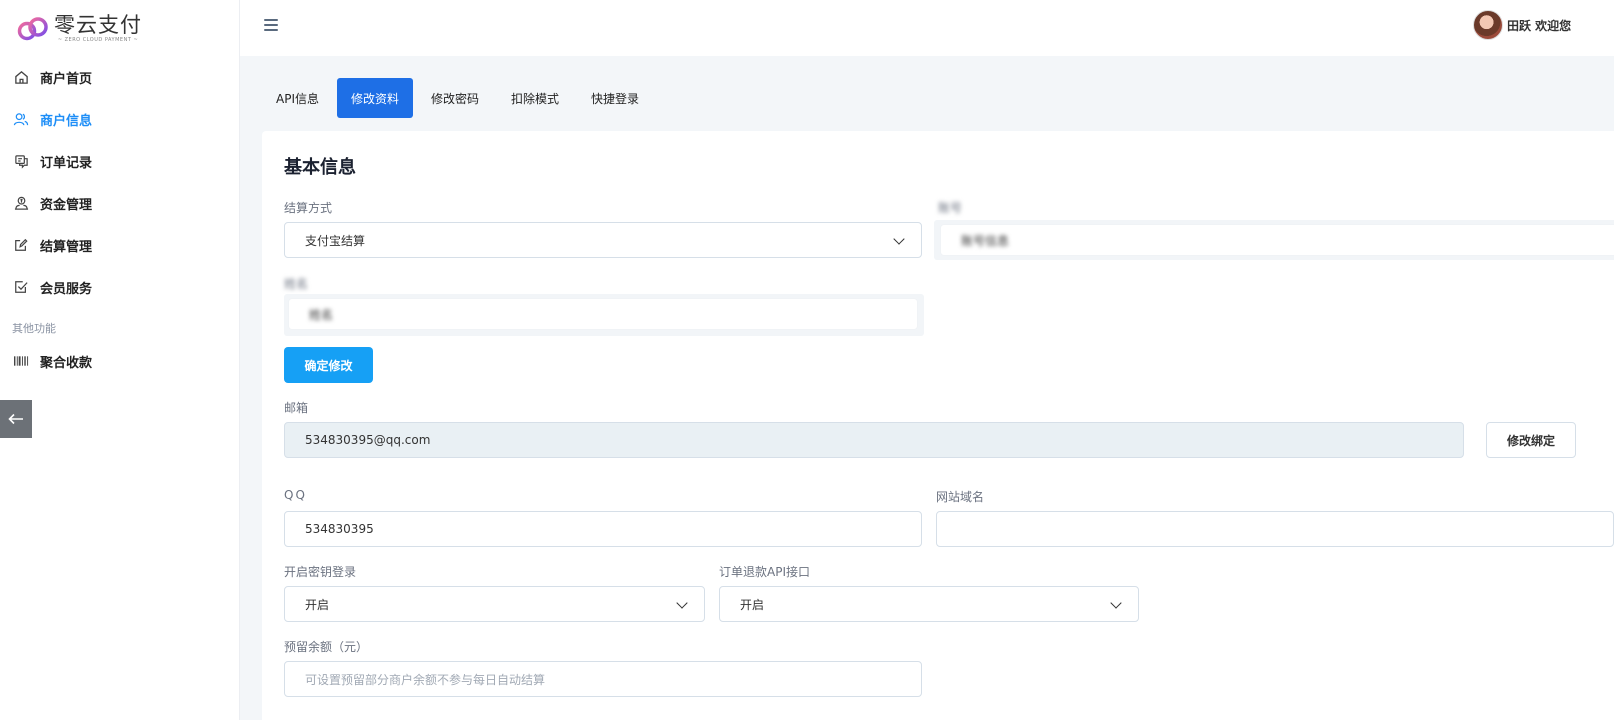  Describe the element at coordinates (66, 247) in the screenshot. I see `sidebar-item-label: 结算管理` at that location.